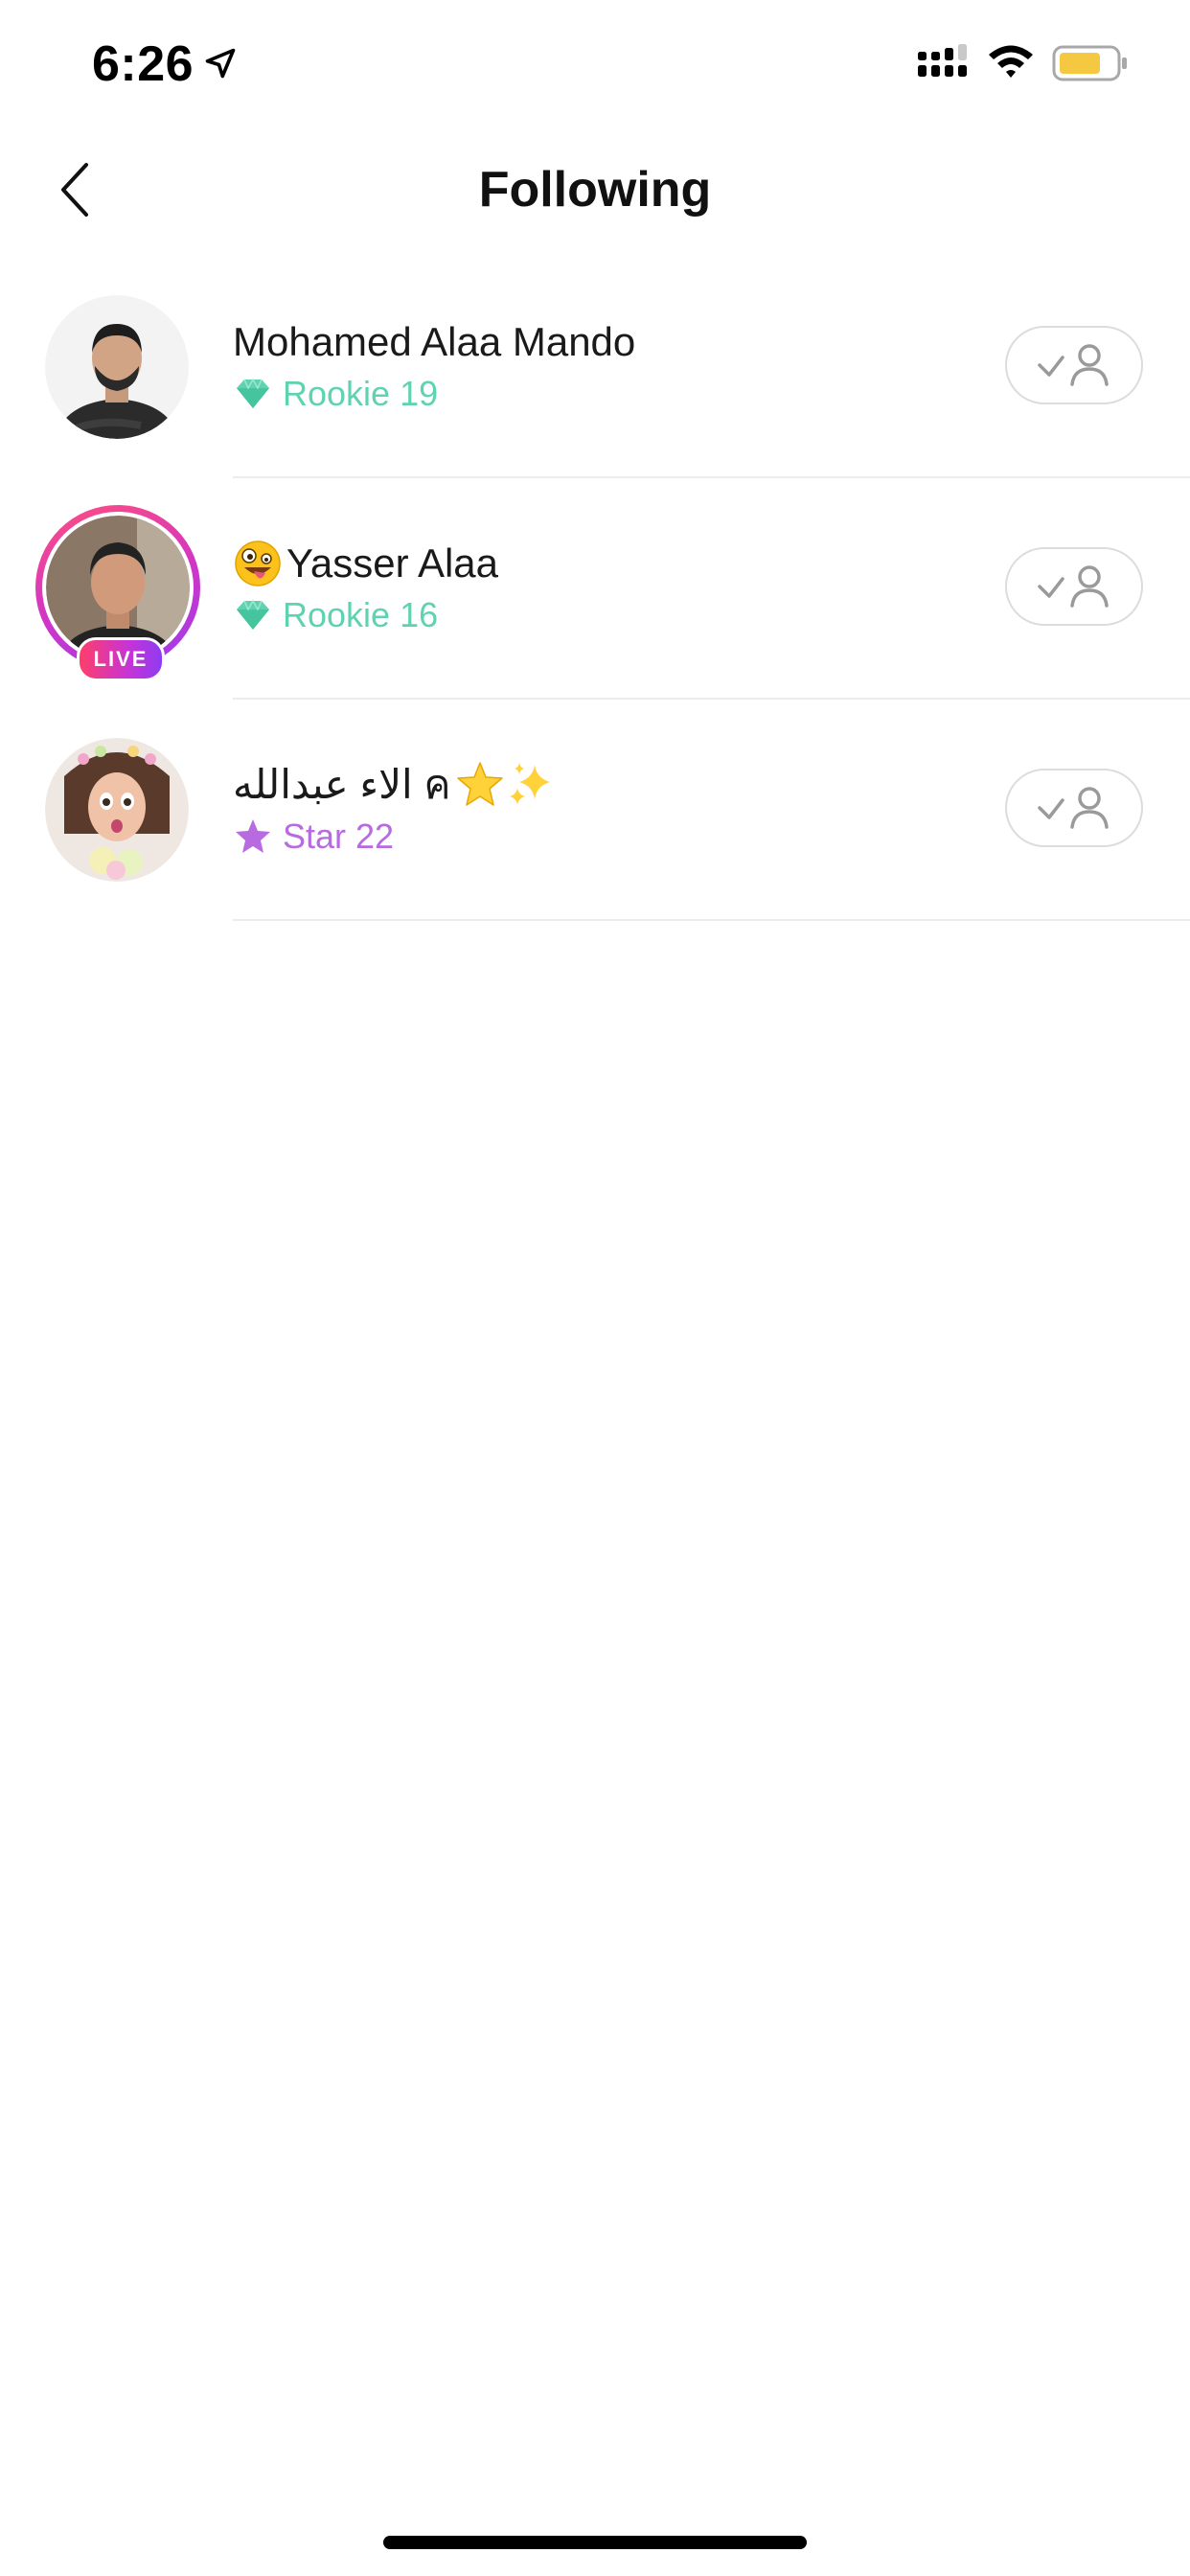  What do you see at coordinates (118, 593) in the screenshot?
I see `avatar-container-live: LIVE` at bounding box center [118, 593].